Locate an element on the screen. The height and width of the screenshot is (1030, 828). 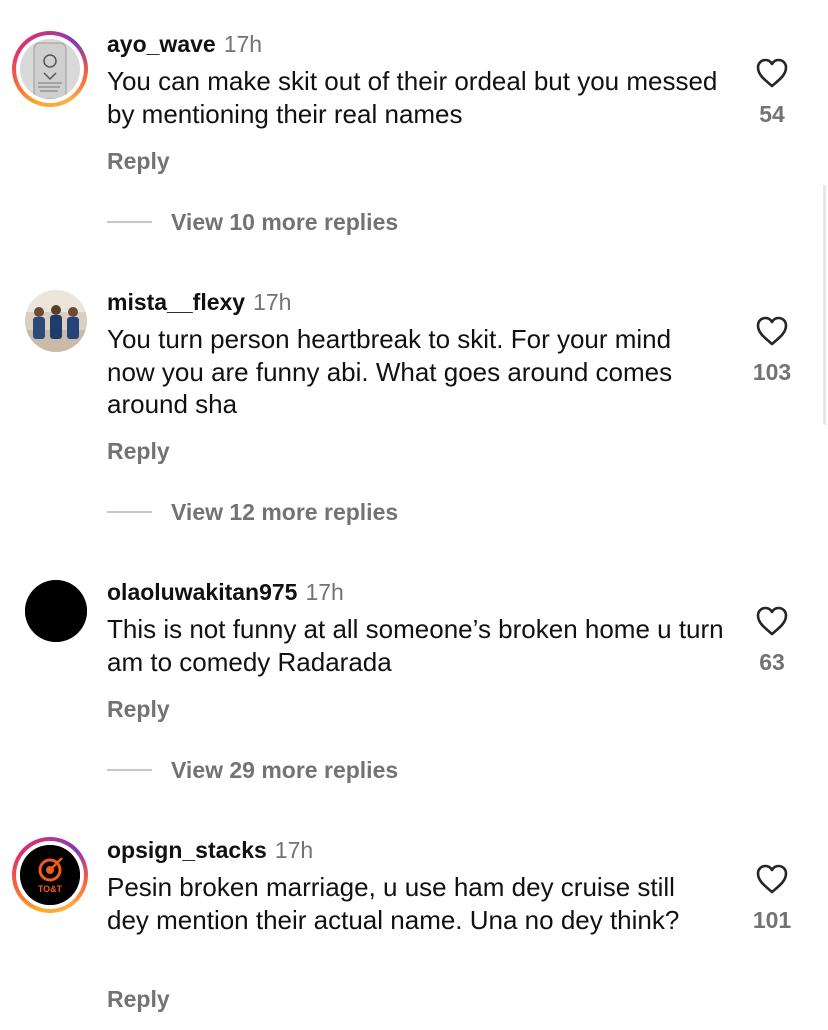
view-more-replies: View 12 more replies is located at coordinates (252, 512).